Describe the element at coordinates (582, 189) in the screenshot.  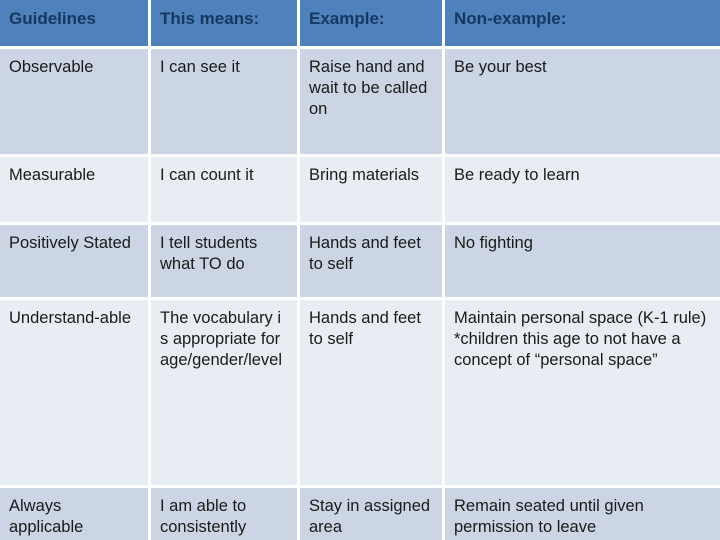
I see `cell-non-example: Be ready to learn` at that location.